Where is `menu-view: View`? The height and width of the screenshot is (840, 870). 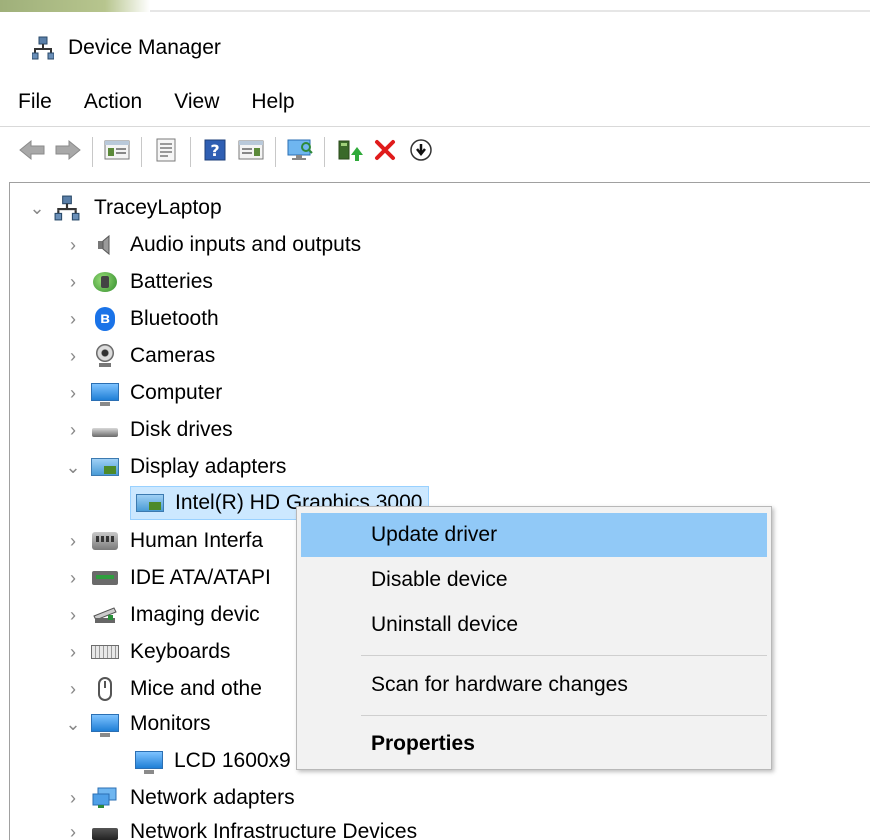
menu-view: View is located at coordinates (196, 102).